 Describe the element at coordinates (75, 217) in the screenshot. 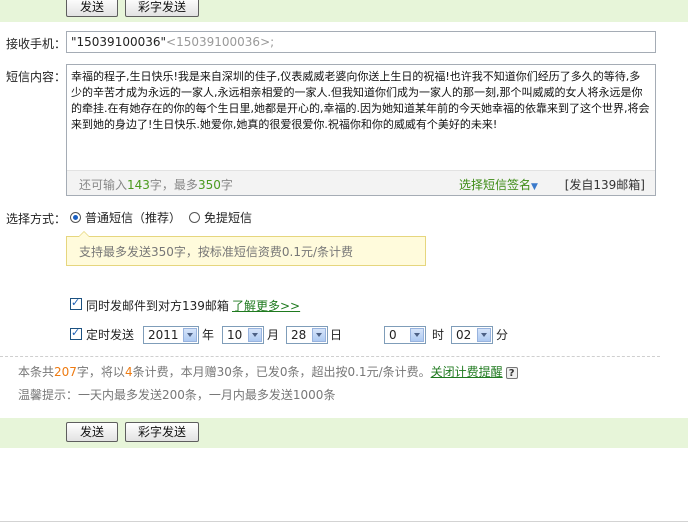

I see `radio-normal-sms` at that location.